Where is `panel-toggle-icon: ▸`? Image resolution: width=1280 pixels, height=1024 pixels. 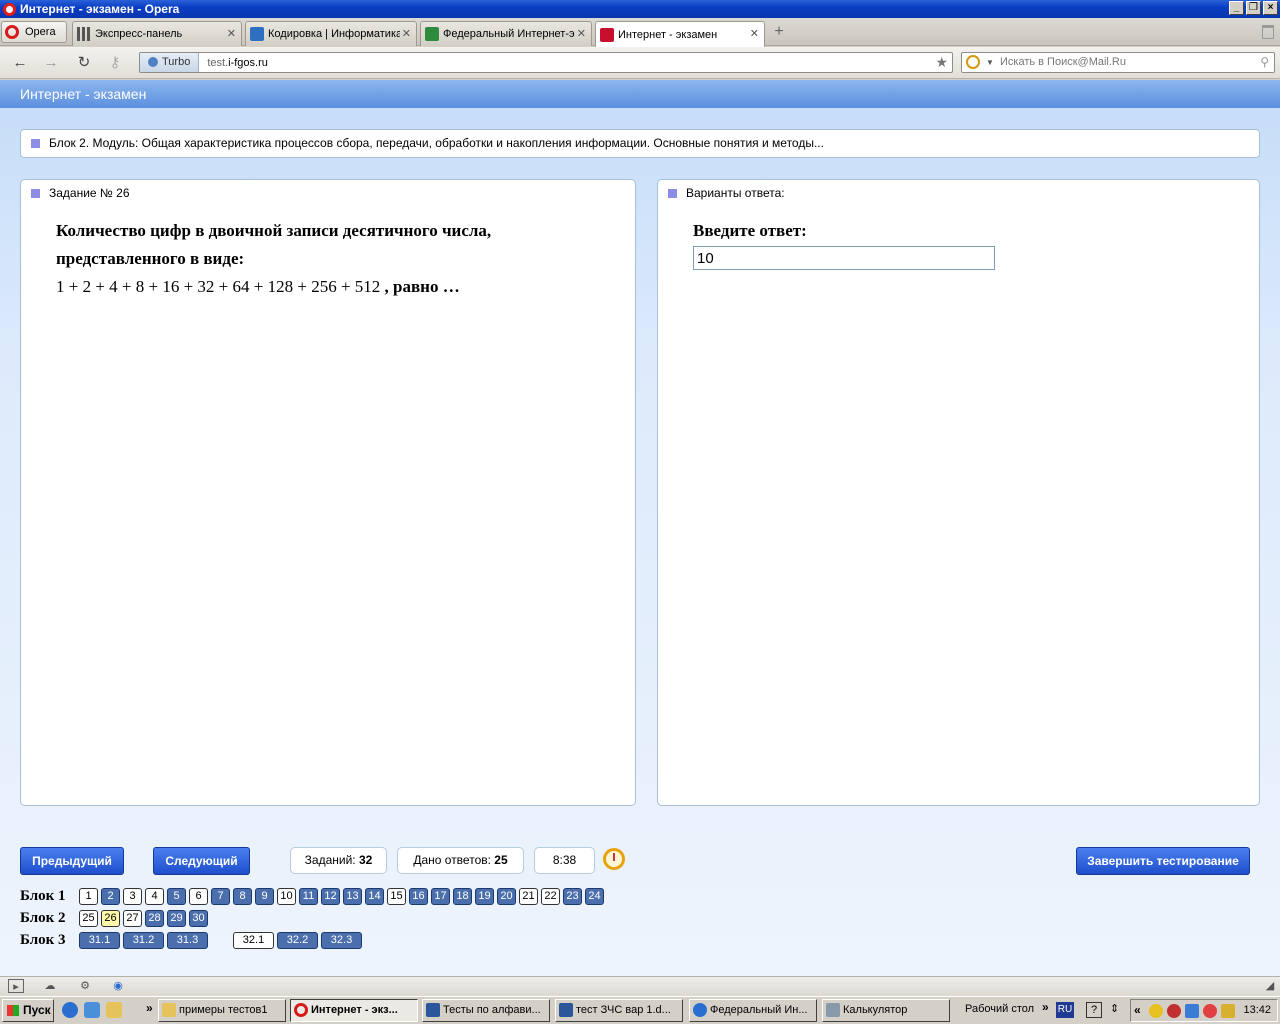
panel-toggle-icon: ▸ is located at coordinates (16, 986).